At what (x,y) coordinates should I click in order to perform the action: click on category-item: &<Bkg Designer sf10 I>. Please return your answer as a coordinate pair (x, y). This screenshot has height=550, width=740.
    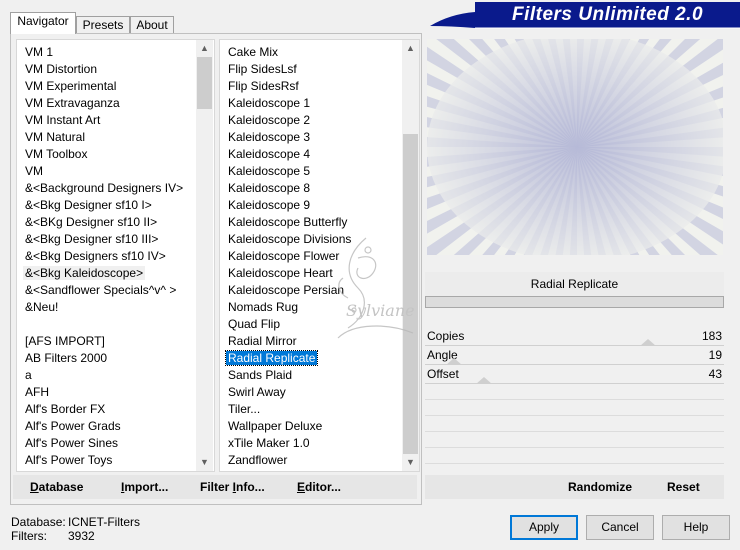
    Looking at the image, I should click on (101, 205).